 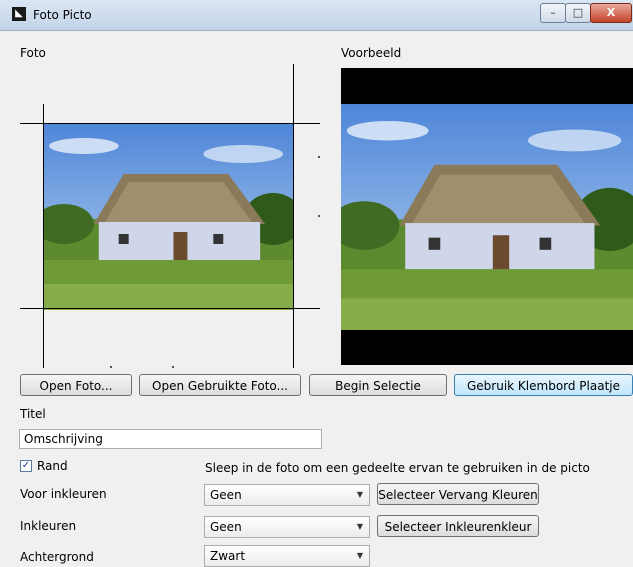 What do you see at coordinates (228, 556) in the screenshot?
I see `achtergrond-value: Zwart` at bounding box center [228, 556].